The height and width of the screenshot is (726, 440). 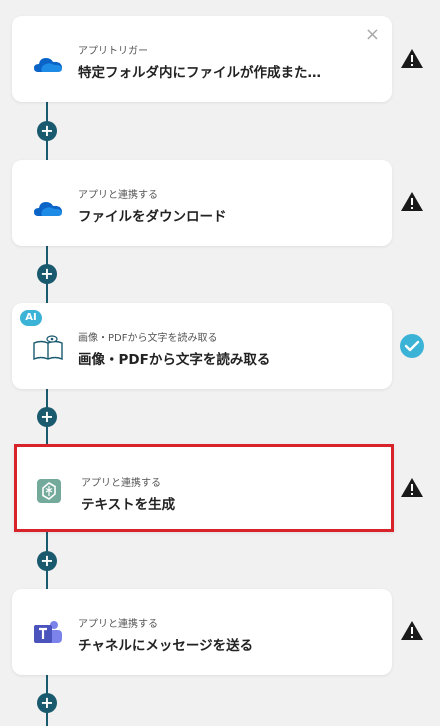 I want to click on ai-badge: AI, so click(x=31, y=318).